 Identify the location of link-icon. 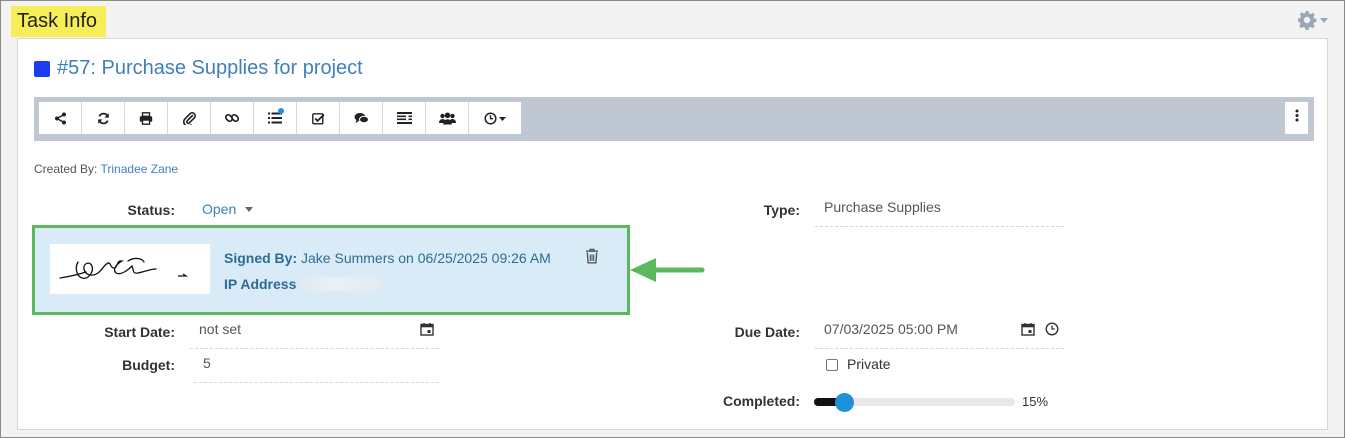
(232, 118).